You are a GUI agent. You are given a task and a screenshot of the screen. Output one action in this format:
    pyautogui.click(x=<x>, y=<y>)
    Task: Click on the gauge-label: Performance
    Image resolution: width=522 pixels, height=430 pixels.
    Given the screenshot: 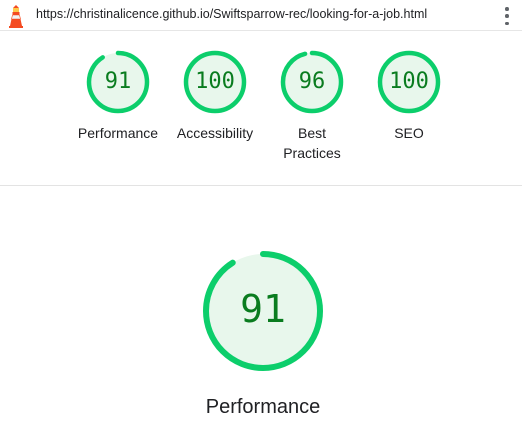 What is the action you would take?
    pyautogui.click(x=118, y=133)
    